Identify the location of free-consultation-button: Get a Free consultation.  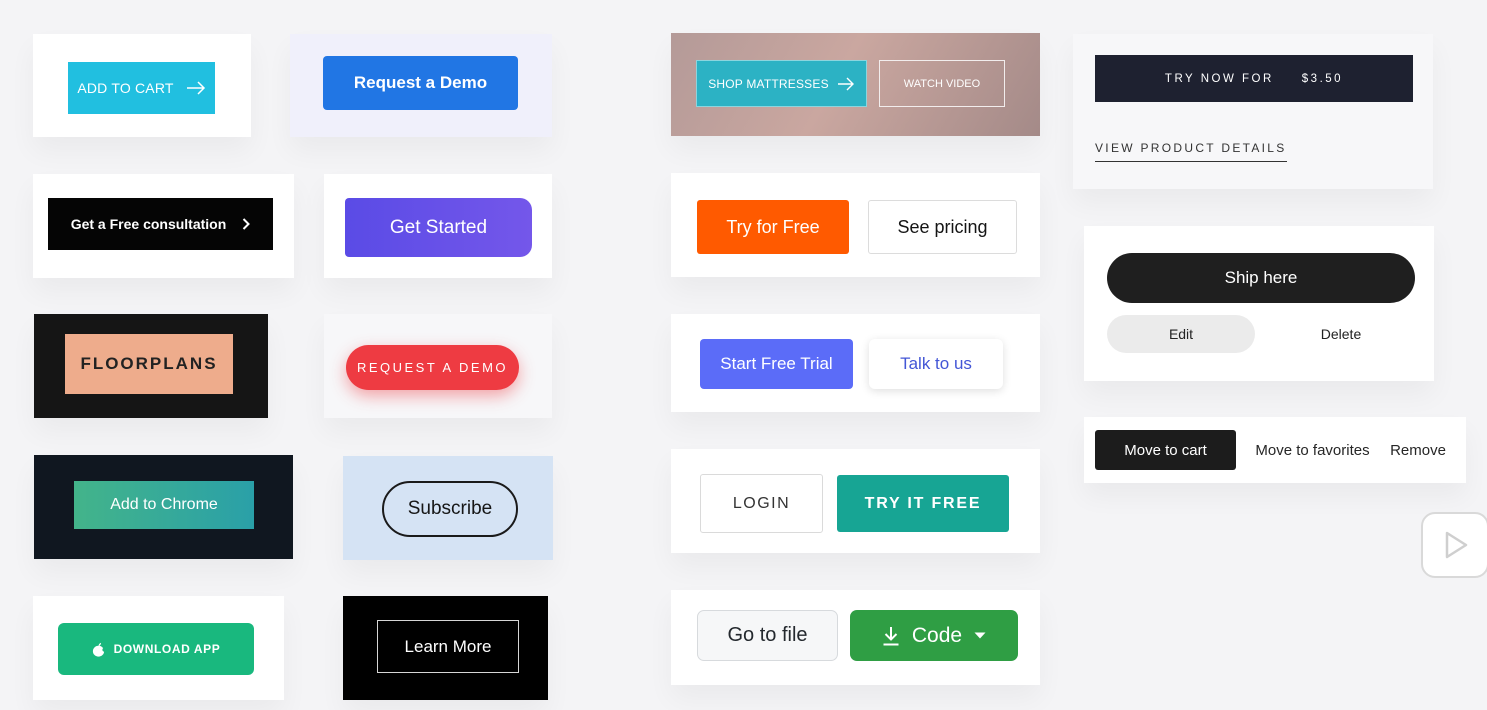
(160, 224).